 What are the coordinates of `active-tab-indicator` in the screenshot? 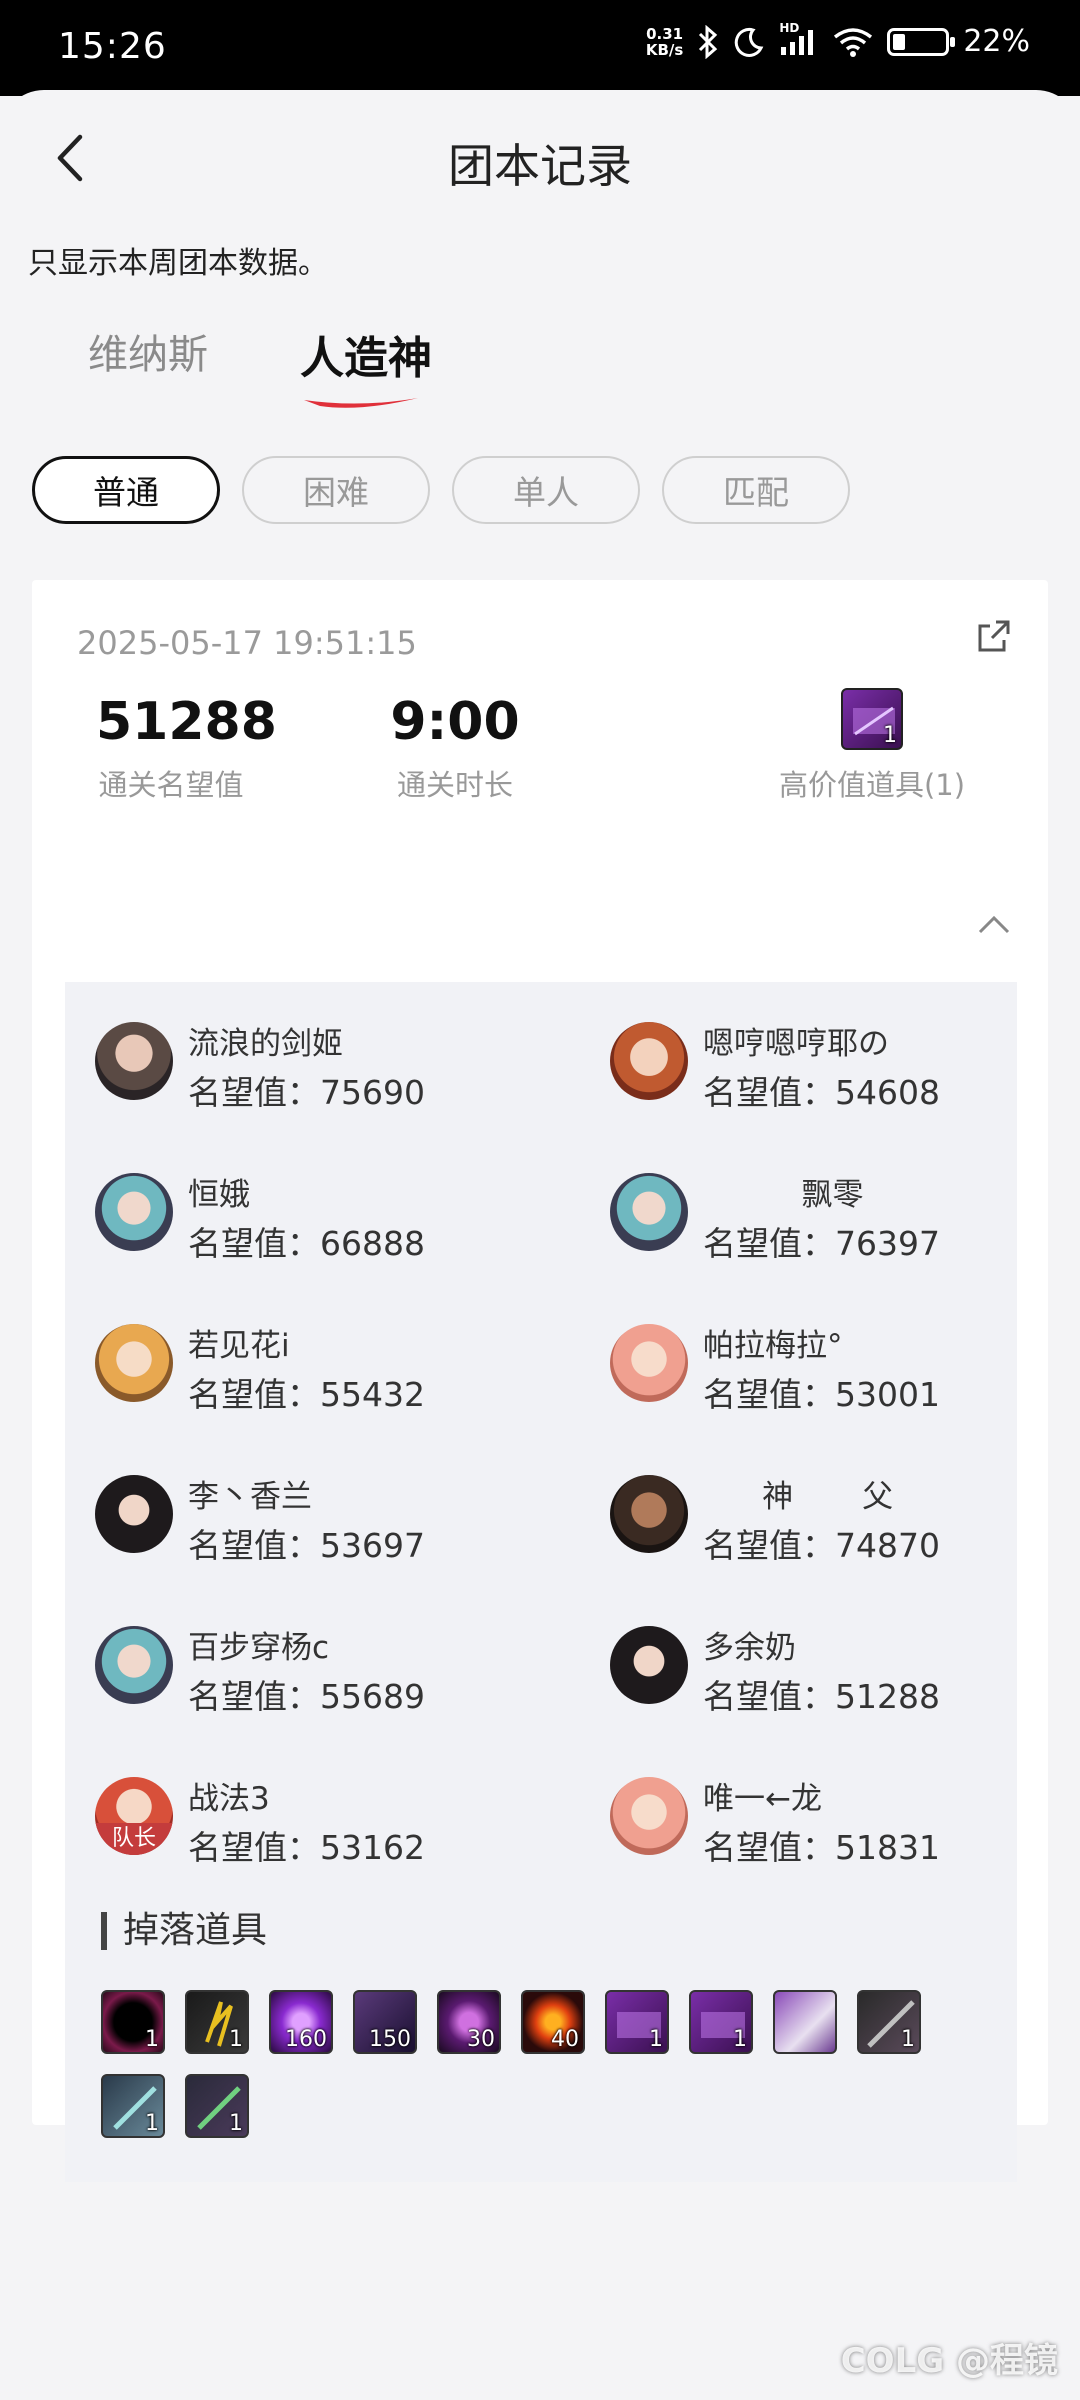 It's located at (361, 403).